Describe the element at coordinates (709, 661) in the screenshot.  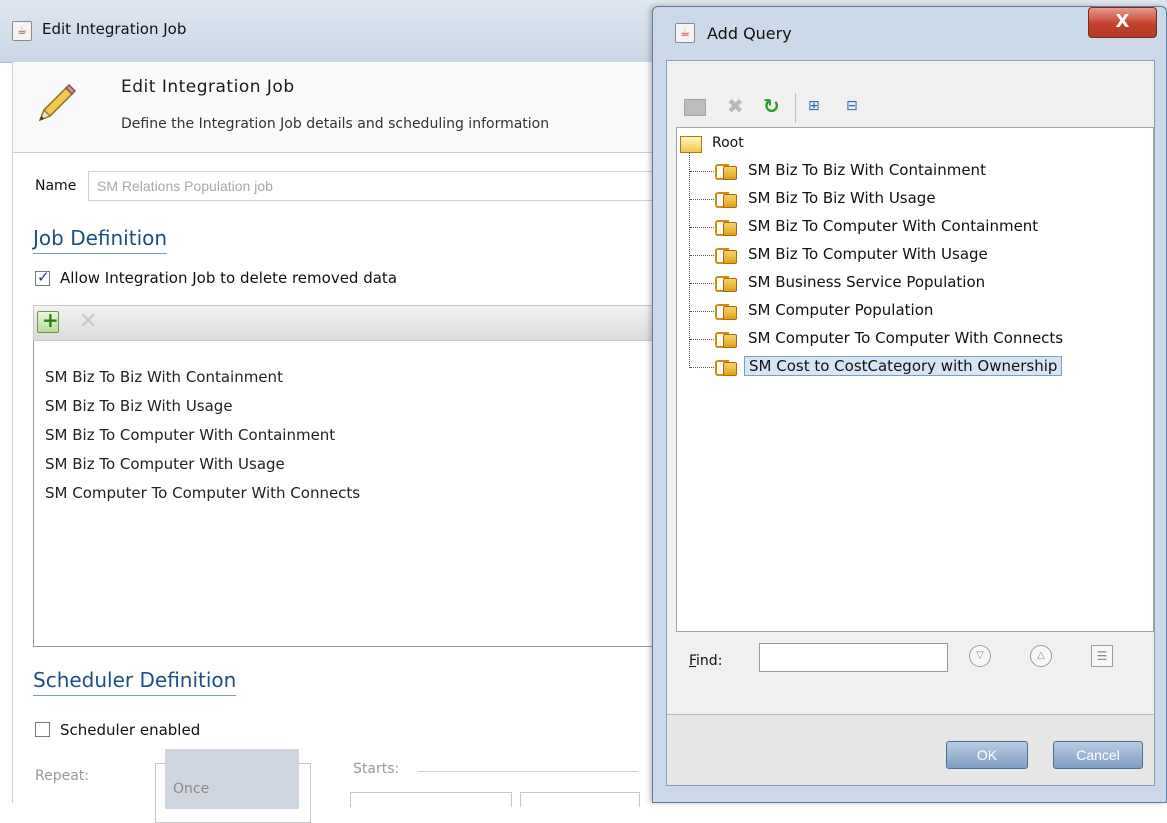
I see `find-label-text: ind:` at that location.